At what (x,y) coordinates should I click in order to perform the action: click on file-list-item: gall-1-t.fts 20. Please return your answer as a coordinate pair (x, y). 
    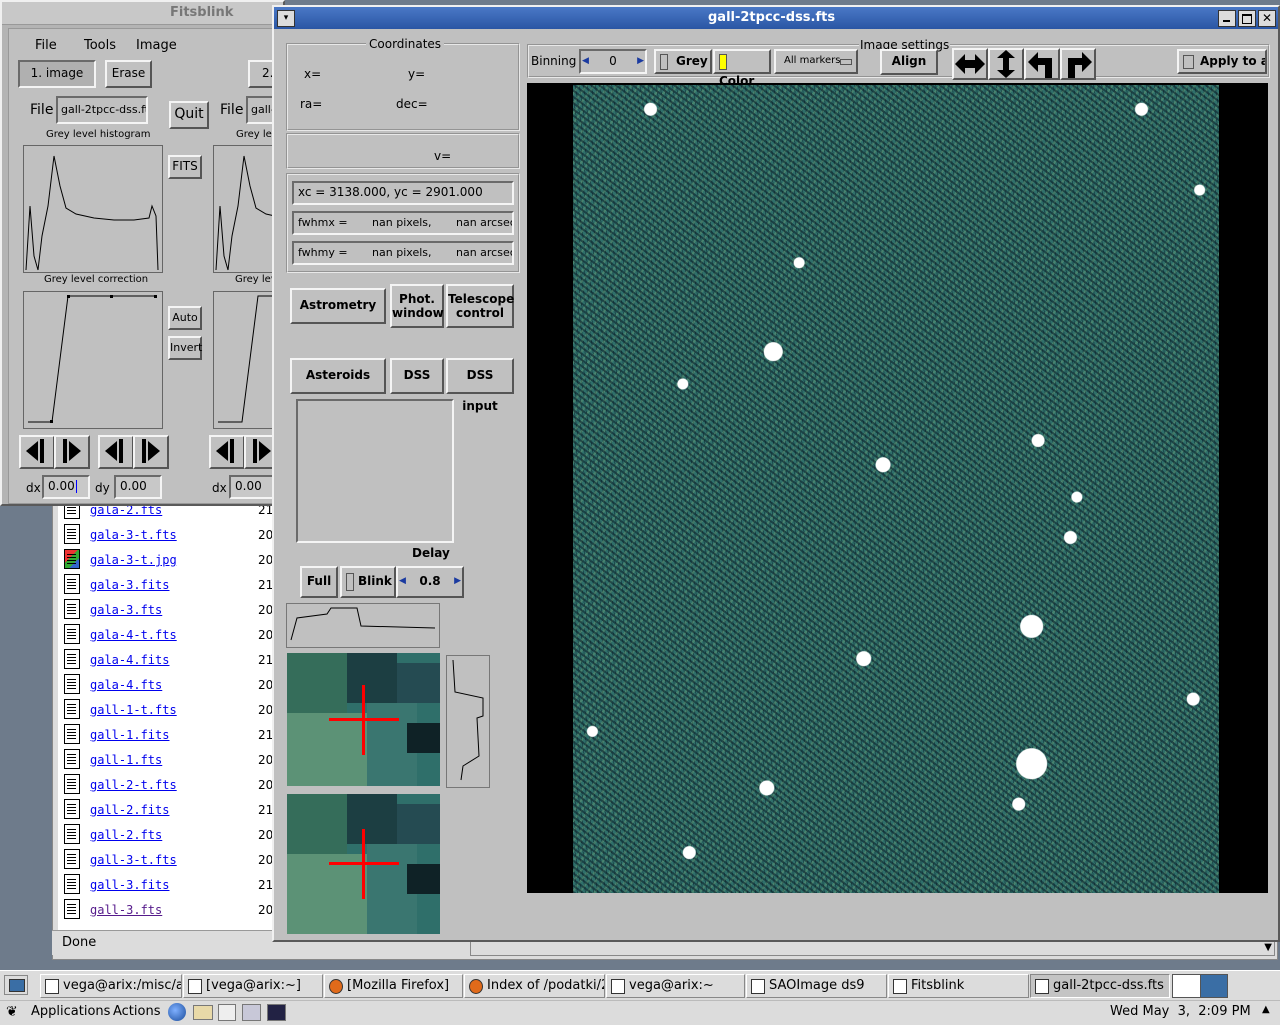
    Looking at the image, I should click on (169, 709).